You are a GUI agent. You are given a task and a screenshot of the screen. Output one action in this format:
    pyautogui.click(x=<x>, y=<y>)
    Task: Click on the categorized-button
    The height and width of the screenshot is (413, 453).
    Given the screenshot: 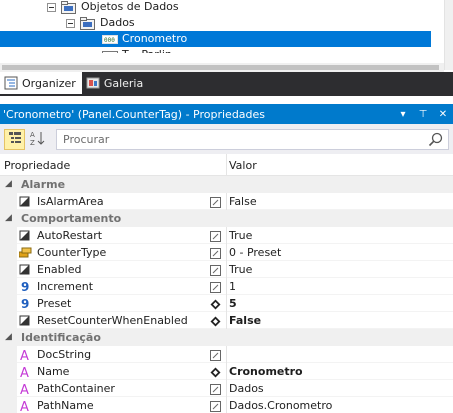 What is the action you would take?
    pyautogui.click(x=14, y=139)
    